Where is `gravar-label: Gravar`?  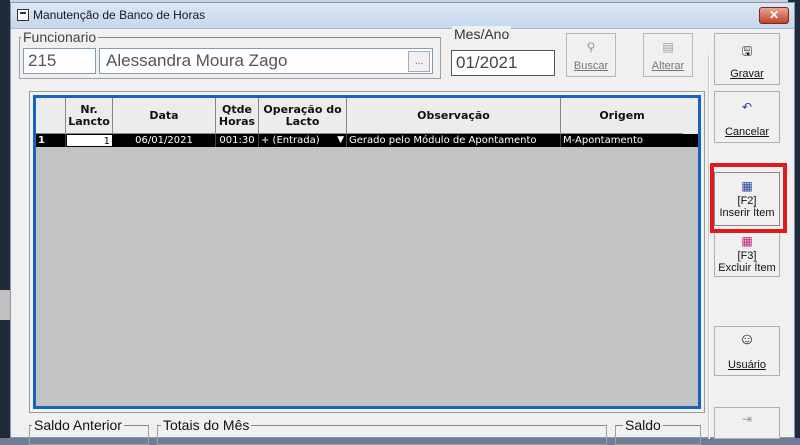 gravar-label: Gravar is located at coordinates (747, 74).